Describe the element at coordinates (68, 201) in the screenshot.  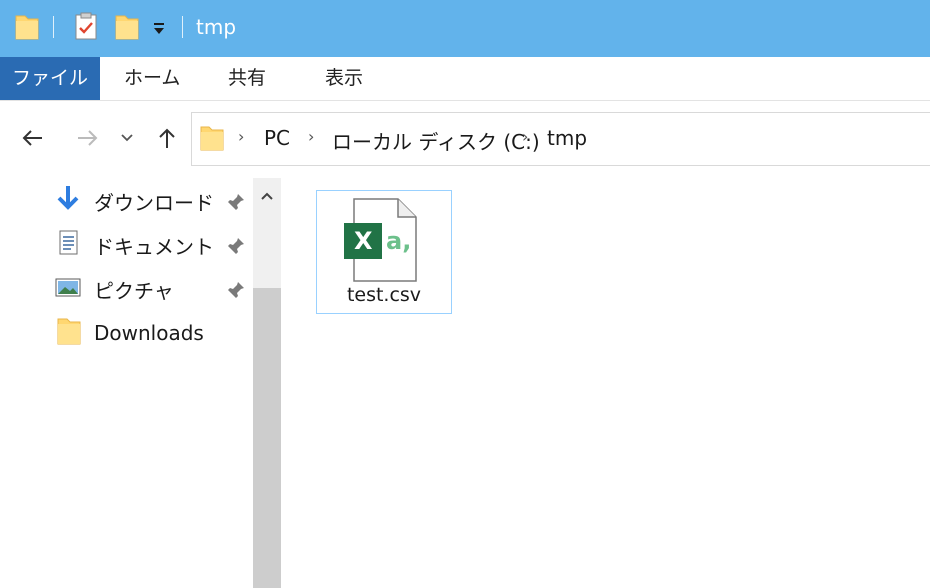
I see `download-arrow-icon` at that location.